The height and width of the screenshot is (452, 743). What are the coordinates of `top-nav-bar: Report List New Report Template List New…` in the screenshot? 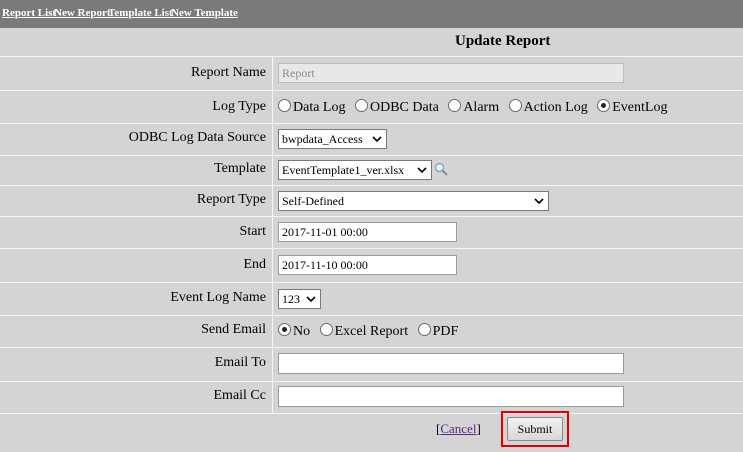 It's located at (371, 14).